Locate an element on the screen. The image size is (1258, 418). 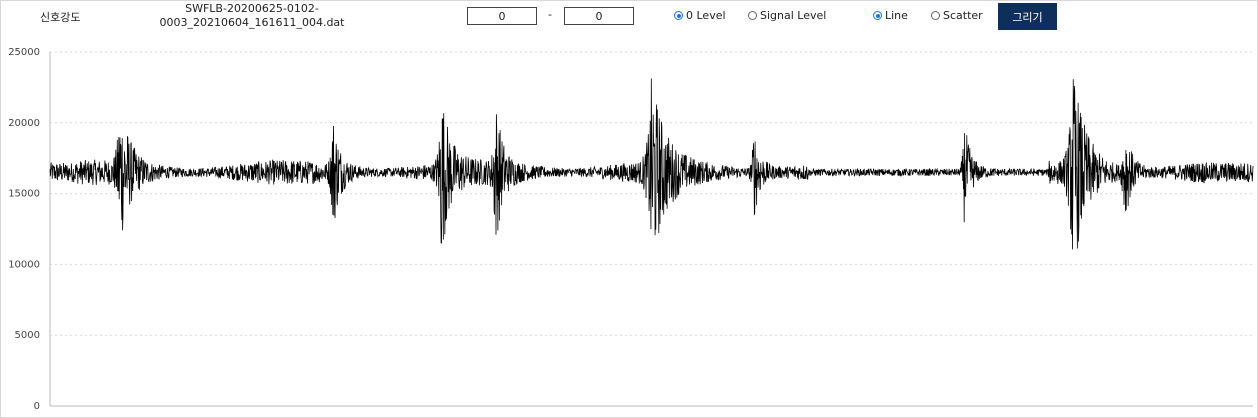
chart-title-label: 신호강도 is located at coordinates (60, 17).